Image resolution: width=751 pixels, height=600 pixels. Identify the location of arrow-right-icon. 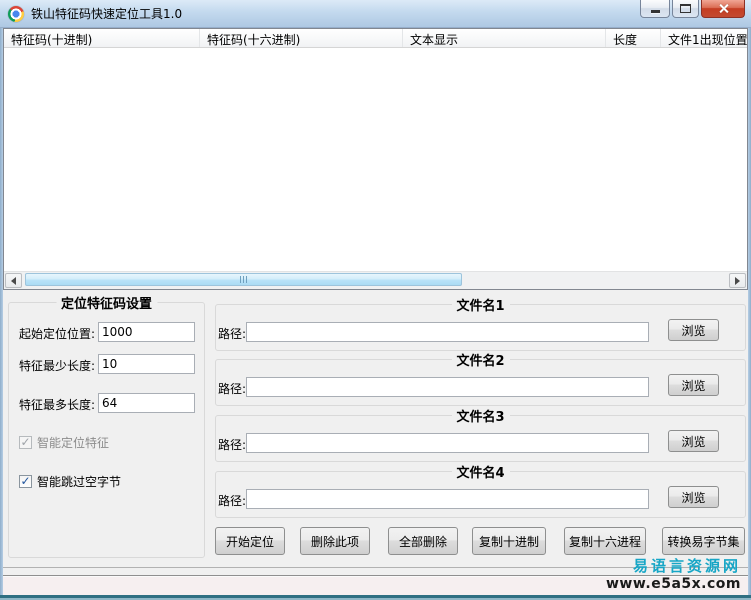
(739, 280).